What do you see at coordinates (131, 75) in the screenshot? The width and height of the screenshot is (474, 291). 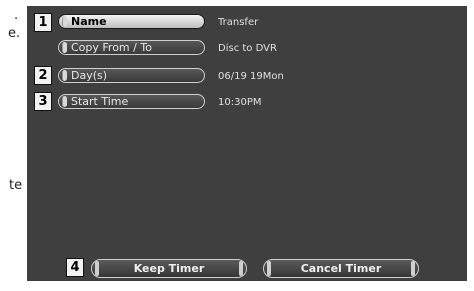 I see `days-button: Day(s)` at bounding box center [131, 75].